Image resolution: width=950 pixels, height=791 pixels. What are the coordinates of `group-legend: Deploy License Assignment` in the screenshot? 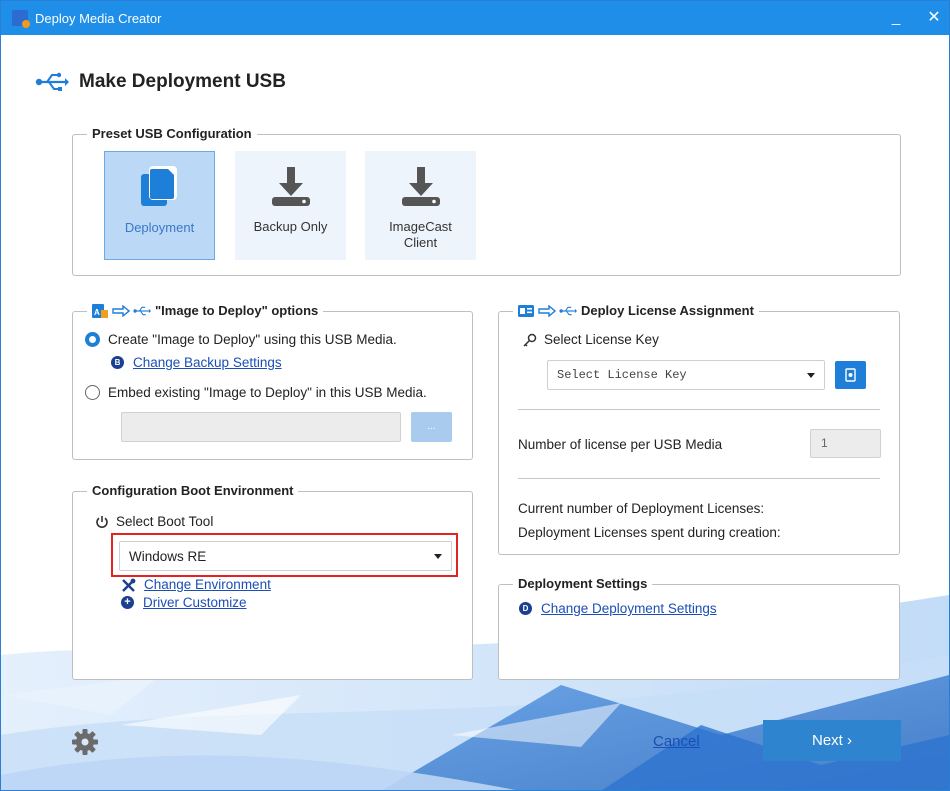 It's located at (636, 310).